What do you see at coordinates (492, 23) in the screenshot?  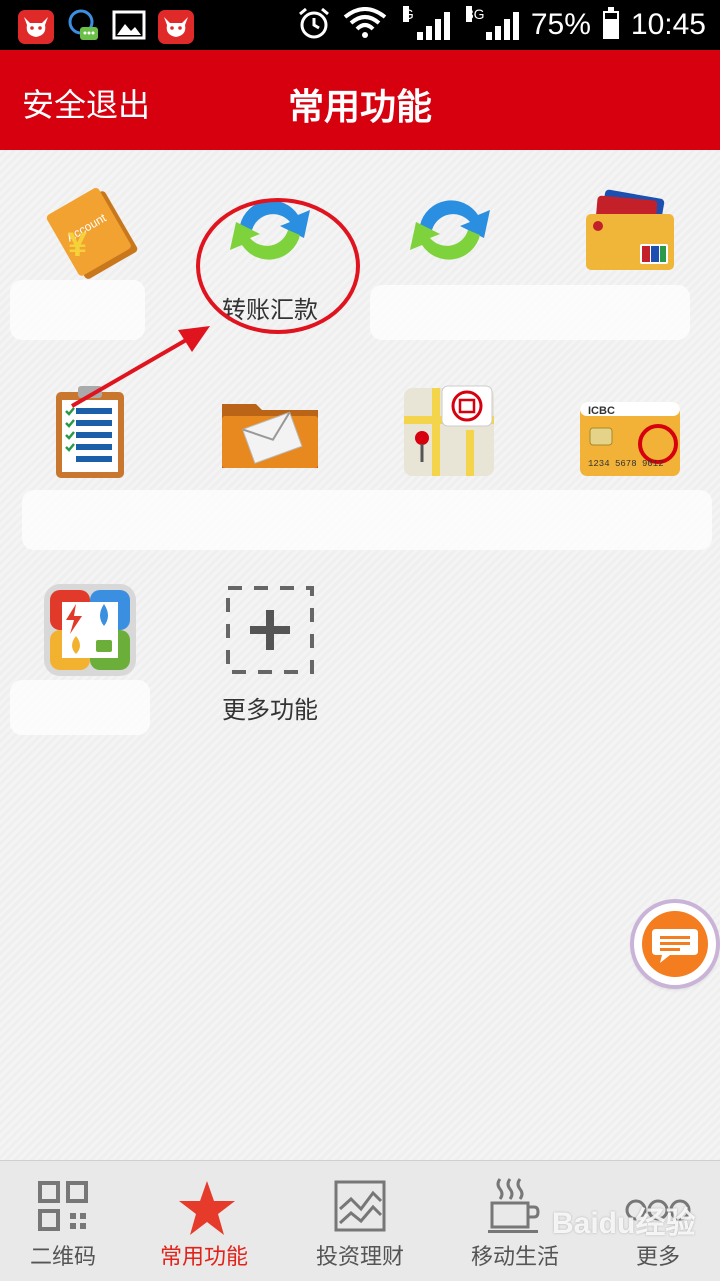 I see `signal-icon: 3G` at bounding box center [492, 23].